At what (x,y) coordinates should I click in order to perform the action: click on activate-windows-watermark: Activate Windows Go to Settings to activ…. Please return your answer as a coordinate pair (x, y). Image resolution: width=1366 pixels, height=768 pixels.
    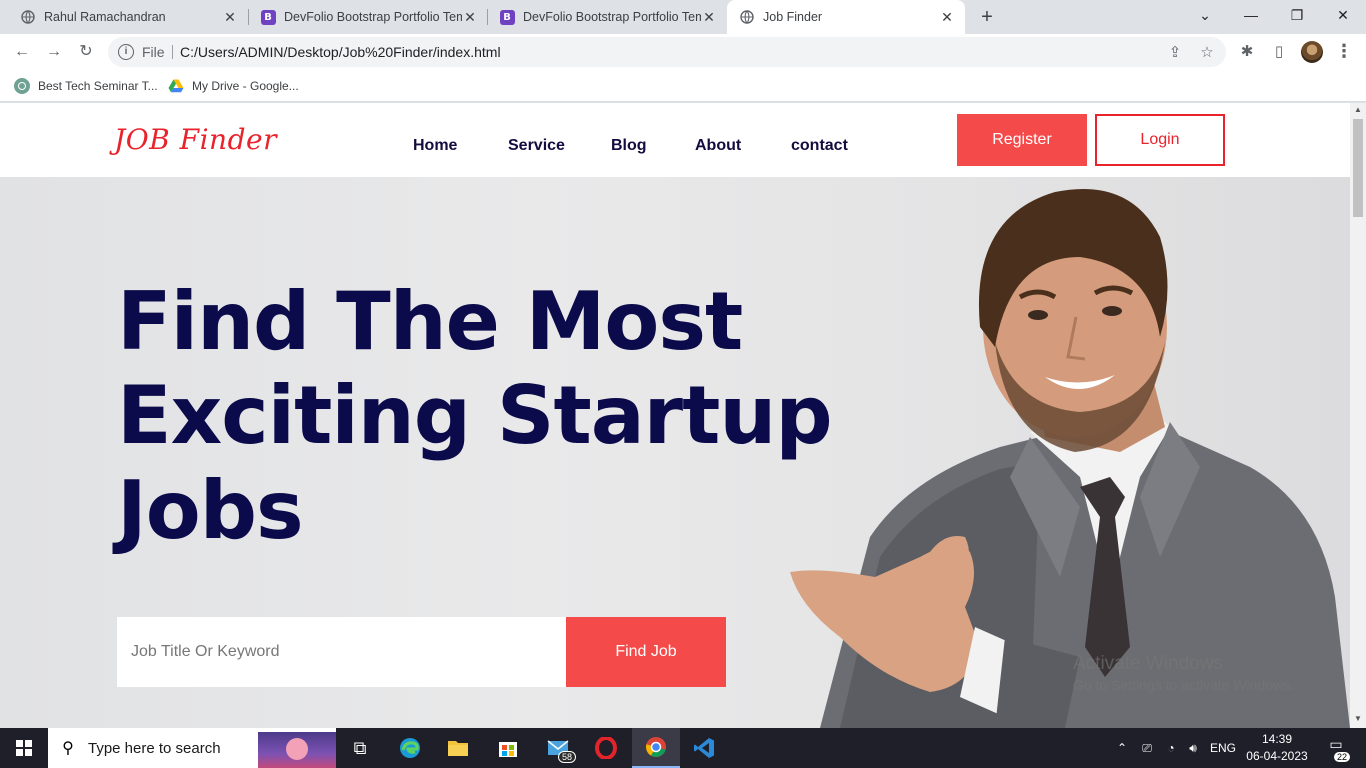
    Looking at the image, I should click on (1183, 673).